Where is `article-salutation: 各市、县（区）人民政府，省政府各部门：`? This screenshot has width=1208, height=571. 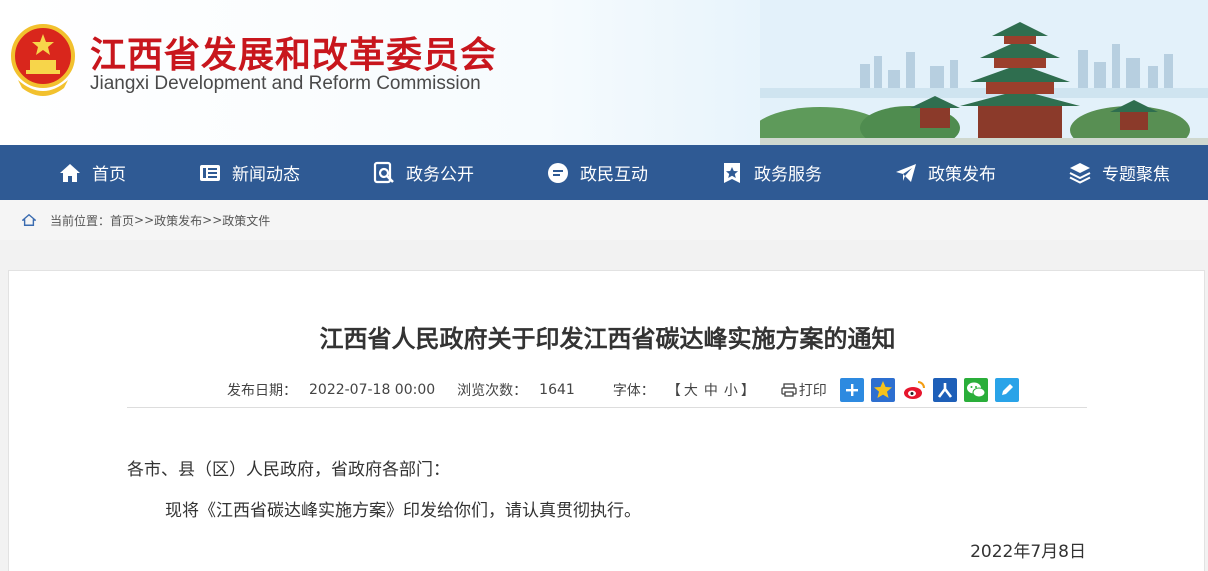
article-salutation: 各市、县（区）人民政府，省政府各部门： is located at coordinates (288, 470).